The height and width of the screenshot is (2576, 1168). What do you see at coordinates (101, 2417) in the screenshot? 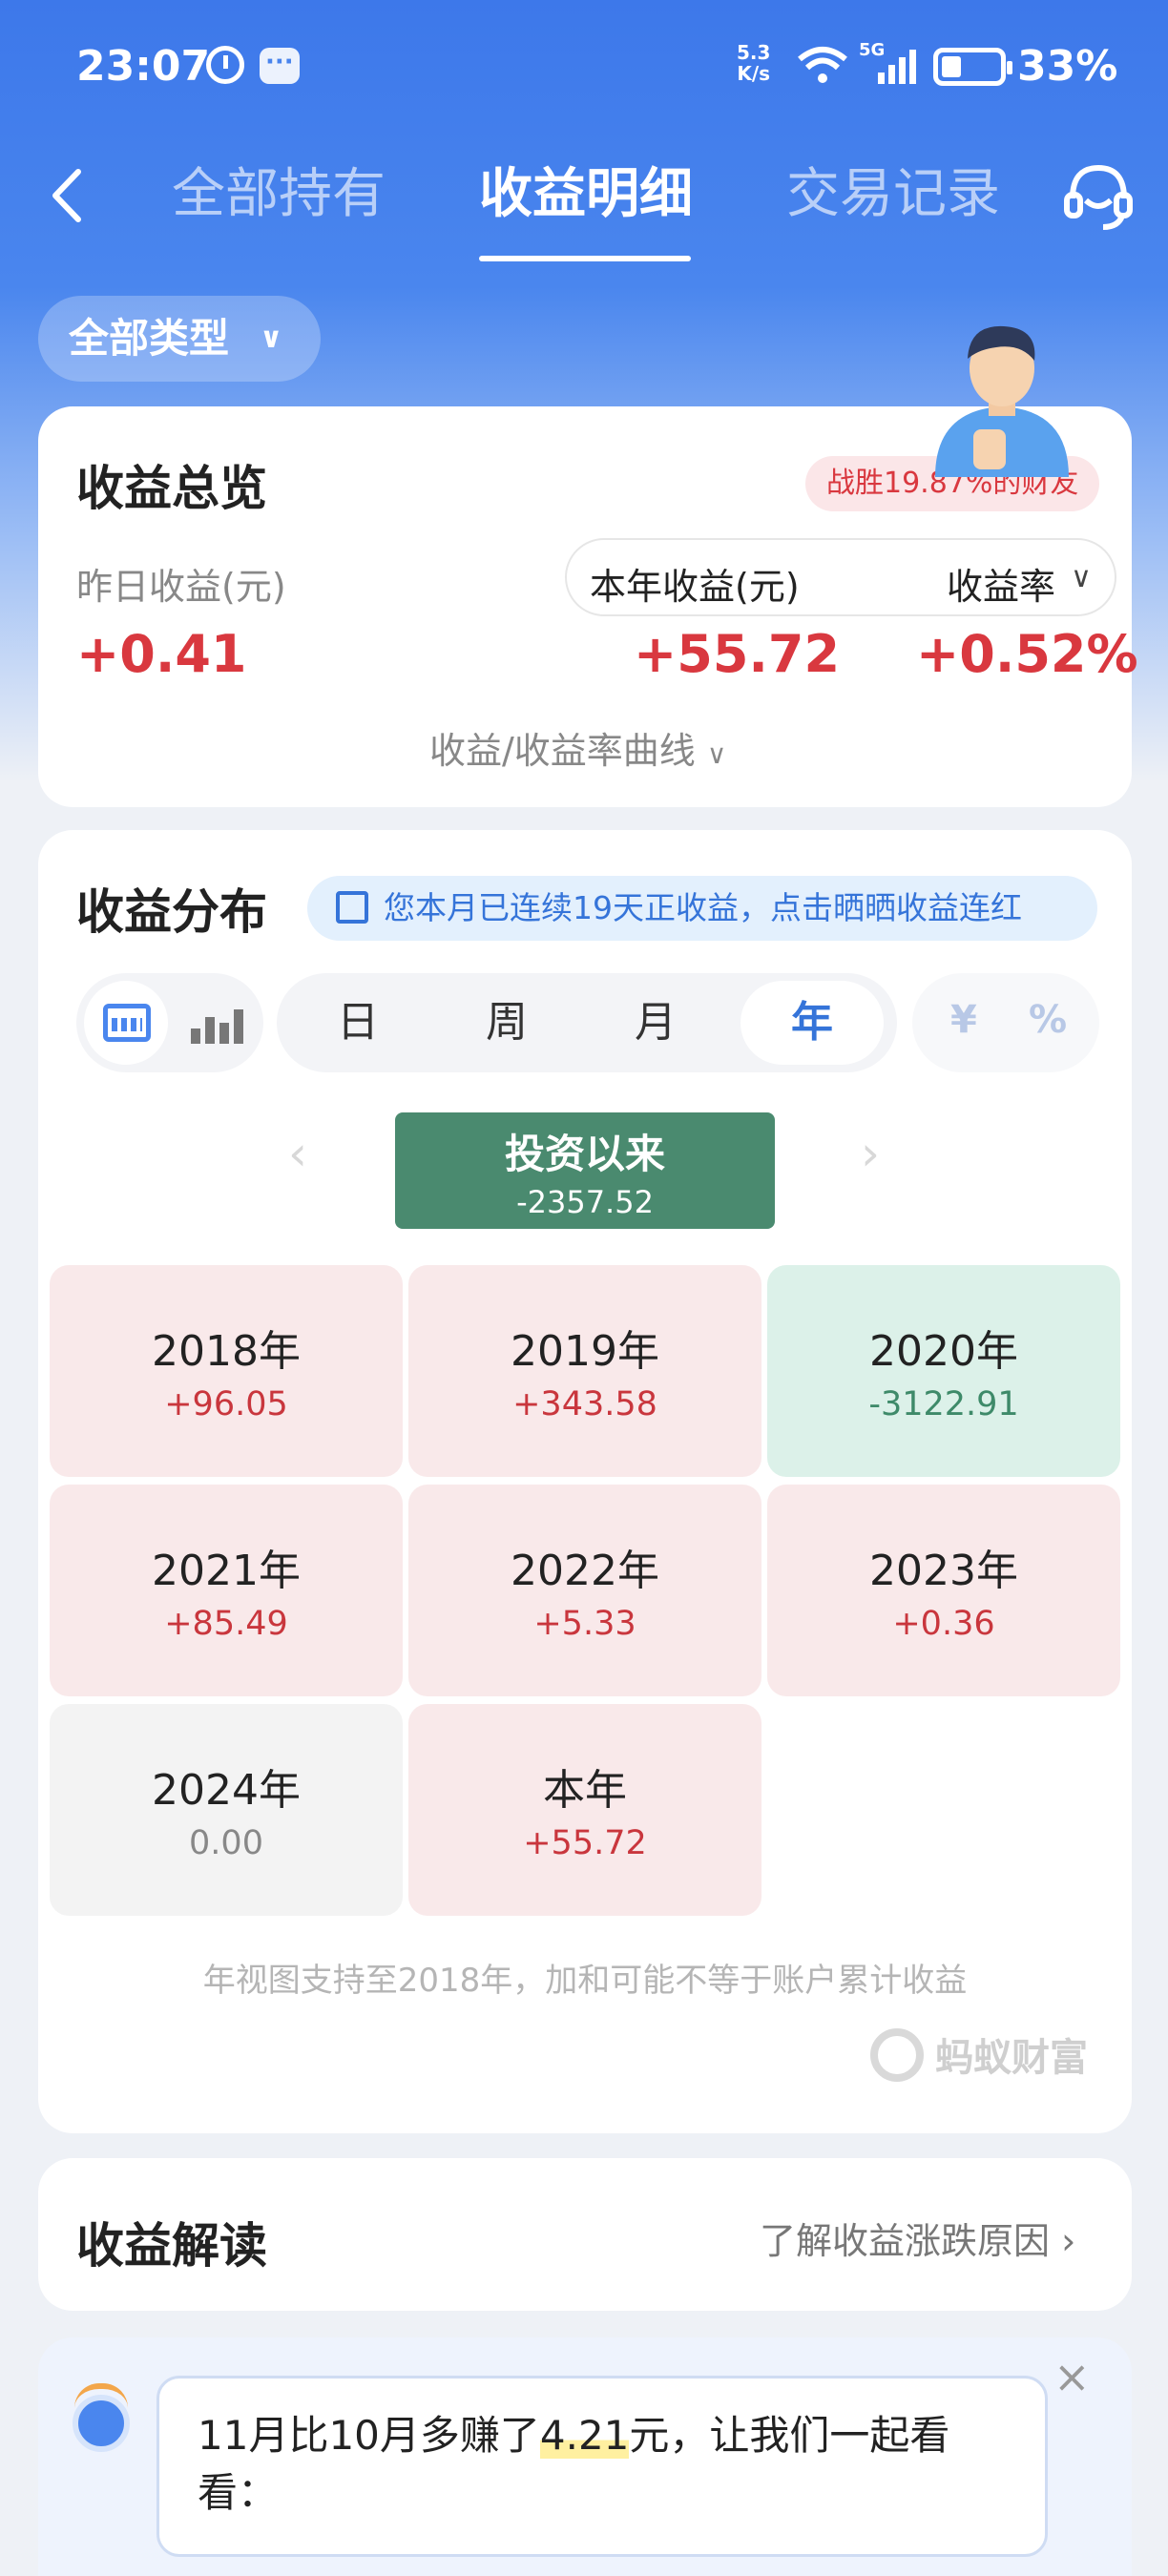
I see `assistant-bot-icon` at bounding box center [101, 2417].